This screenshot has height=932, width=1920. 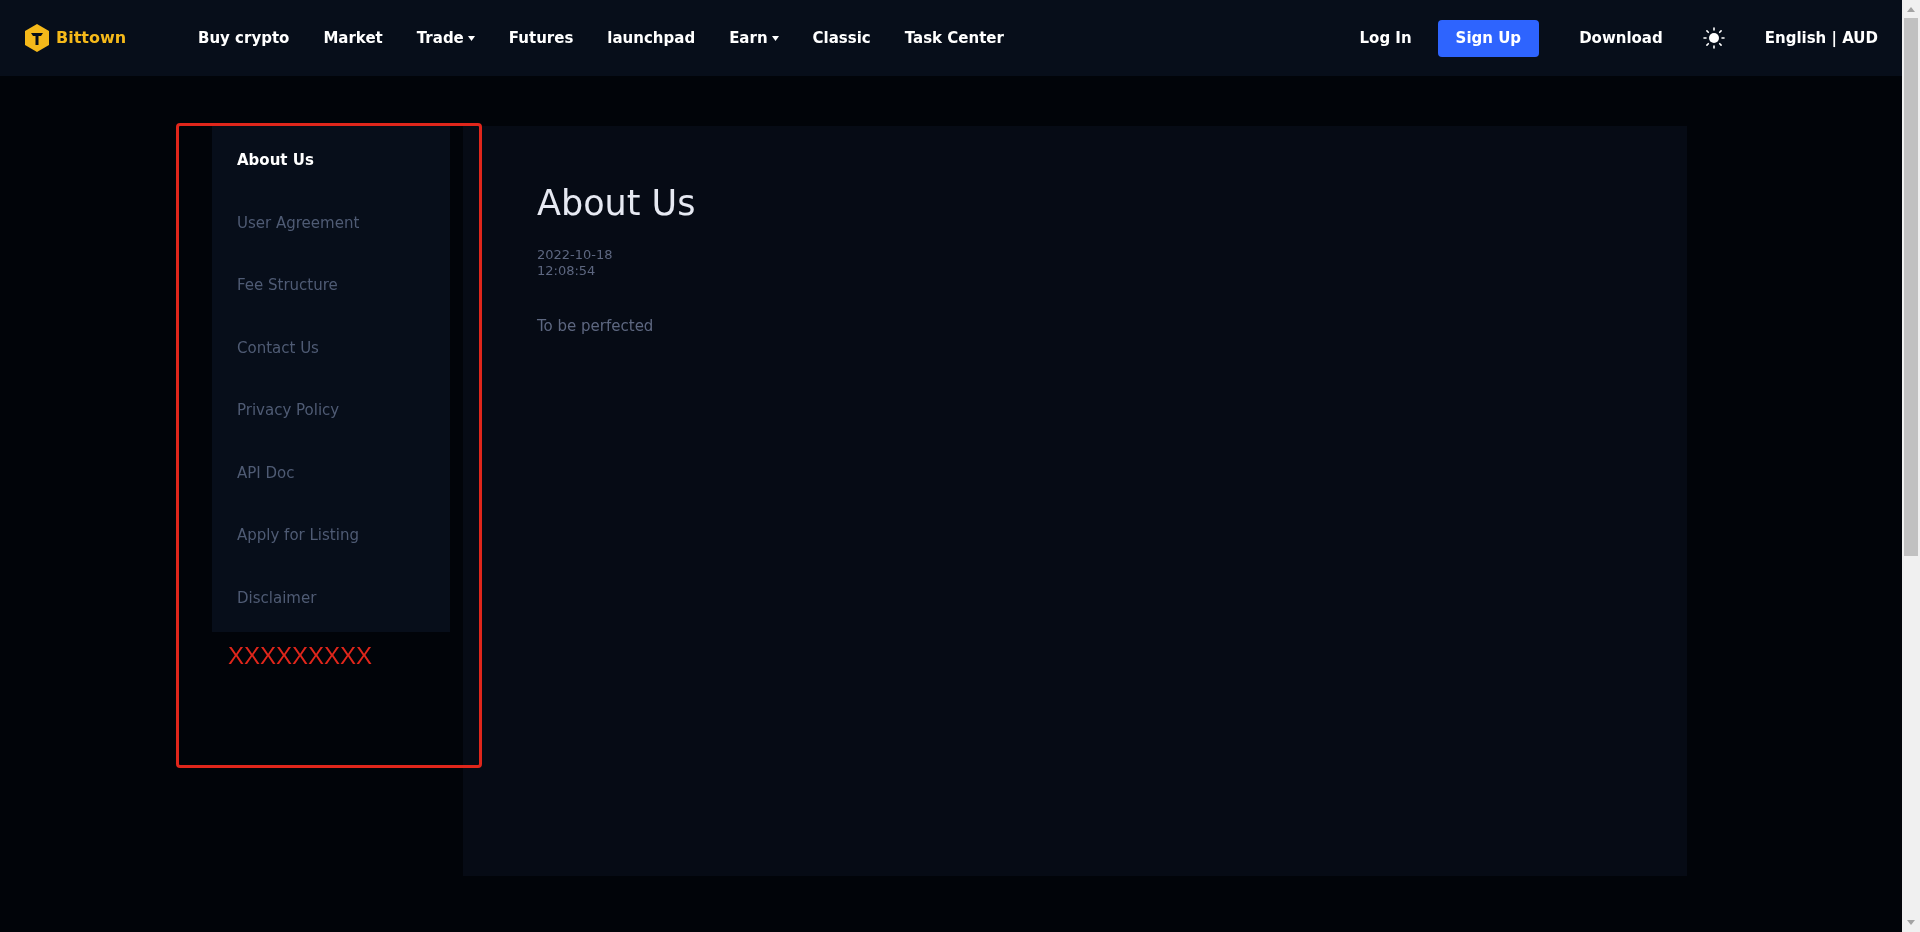 I want to click on article-time: 12:08:54, so click(x=567, y=271).